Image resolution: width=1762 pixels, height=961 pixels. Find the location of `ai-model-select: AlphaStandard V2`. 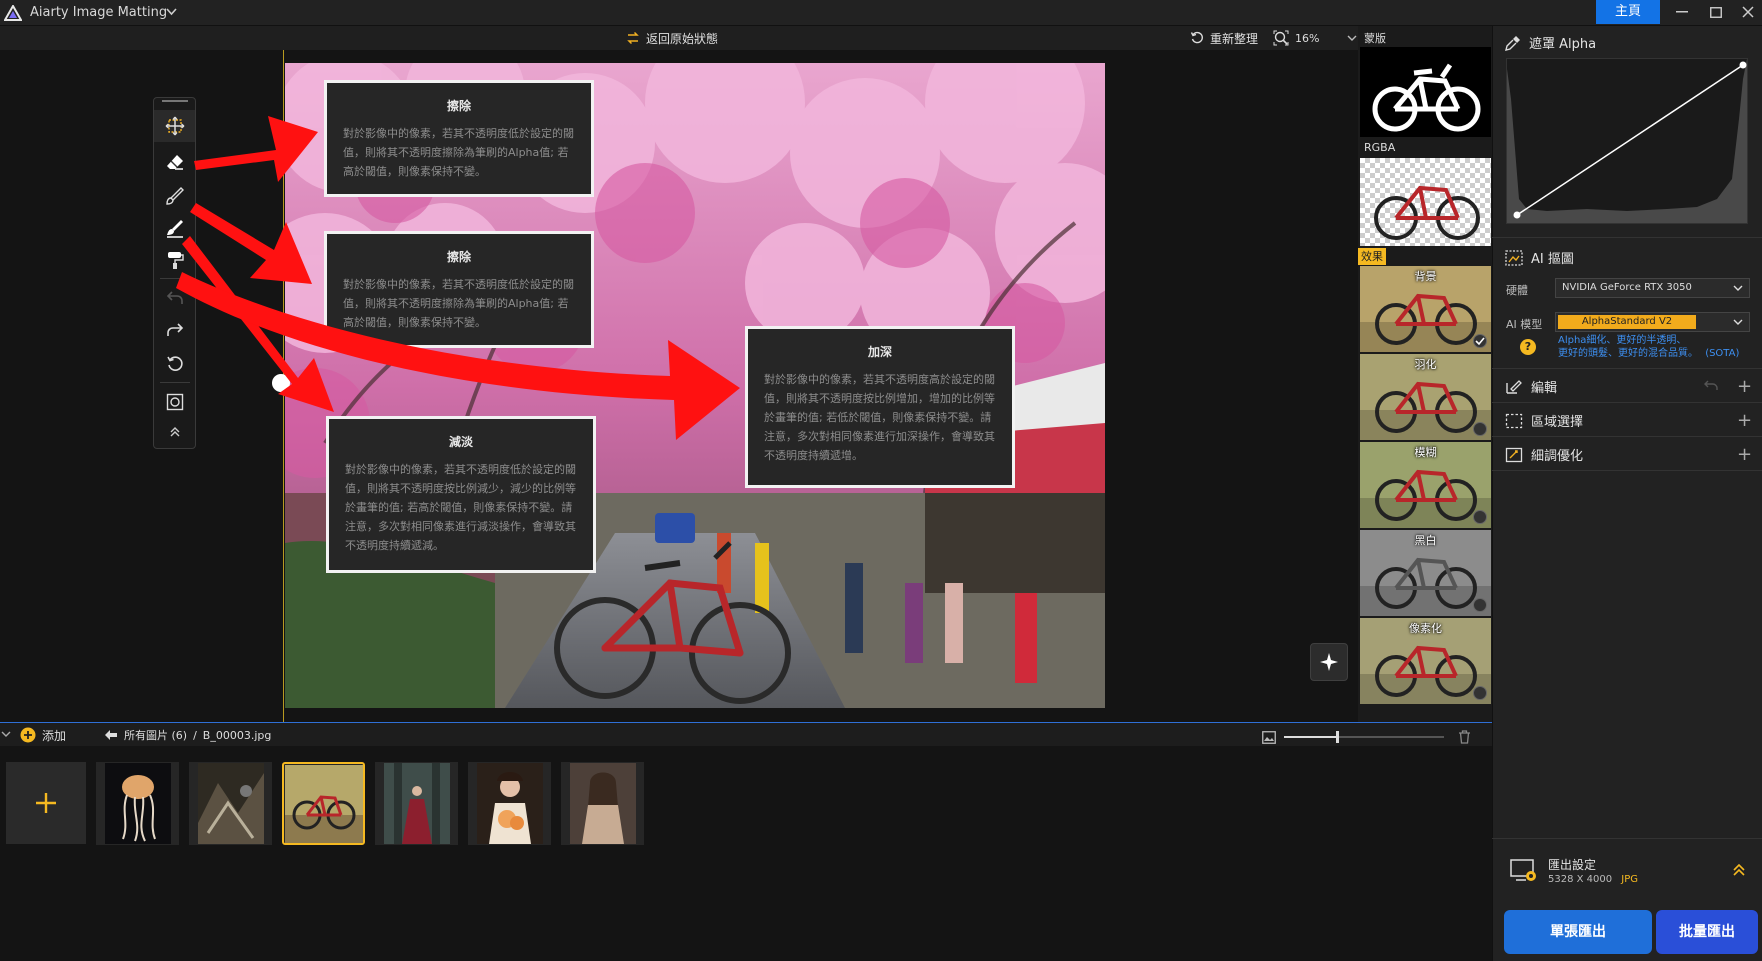

ai-model-select: AlphaStandard V2 is located at coordinates (1652, 322).